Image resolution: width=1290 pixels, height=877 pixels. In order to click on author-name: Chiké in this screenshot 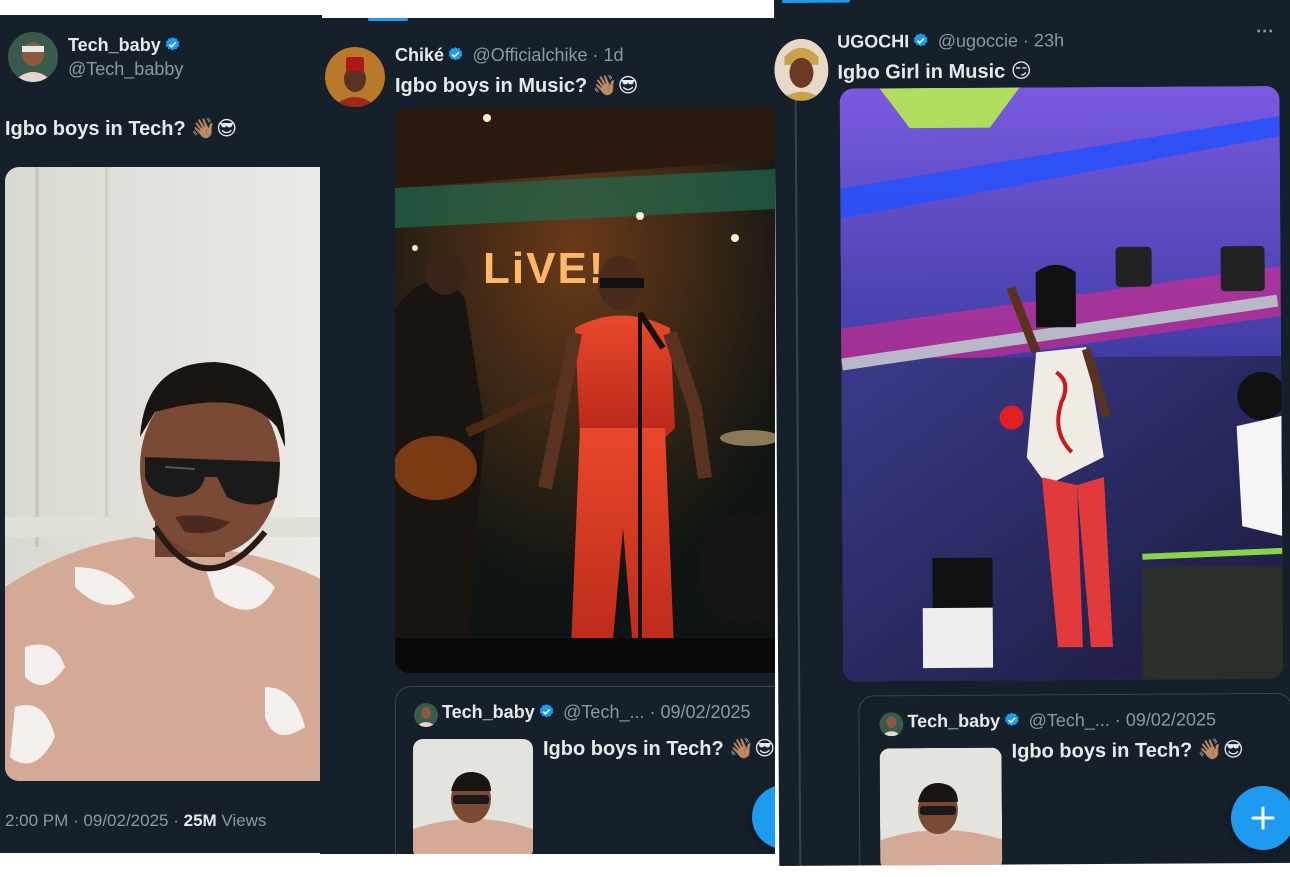, I will do `click(419, 55)`.